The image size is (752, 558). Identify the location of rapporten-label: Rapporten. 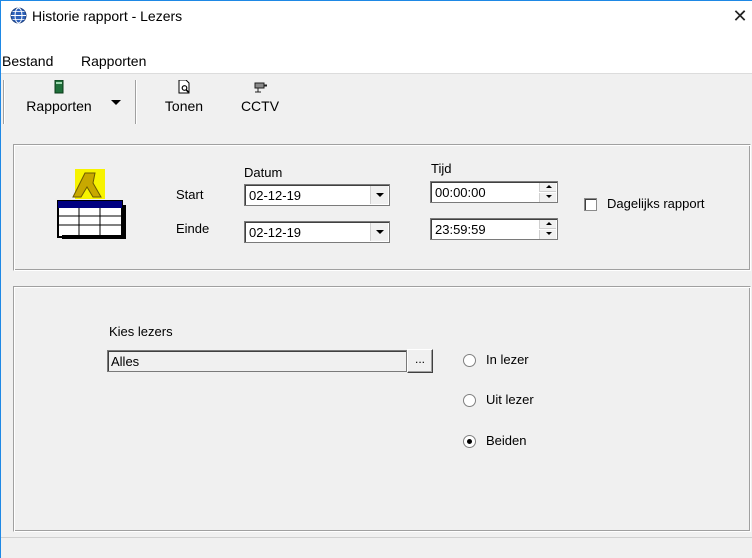
(59, 106).